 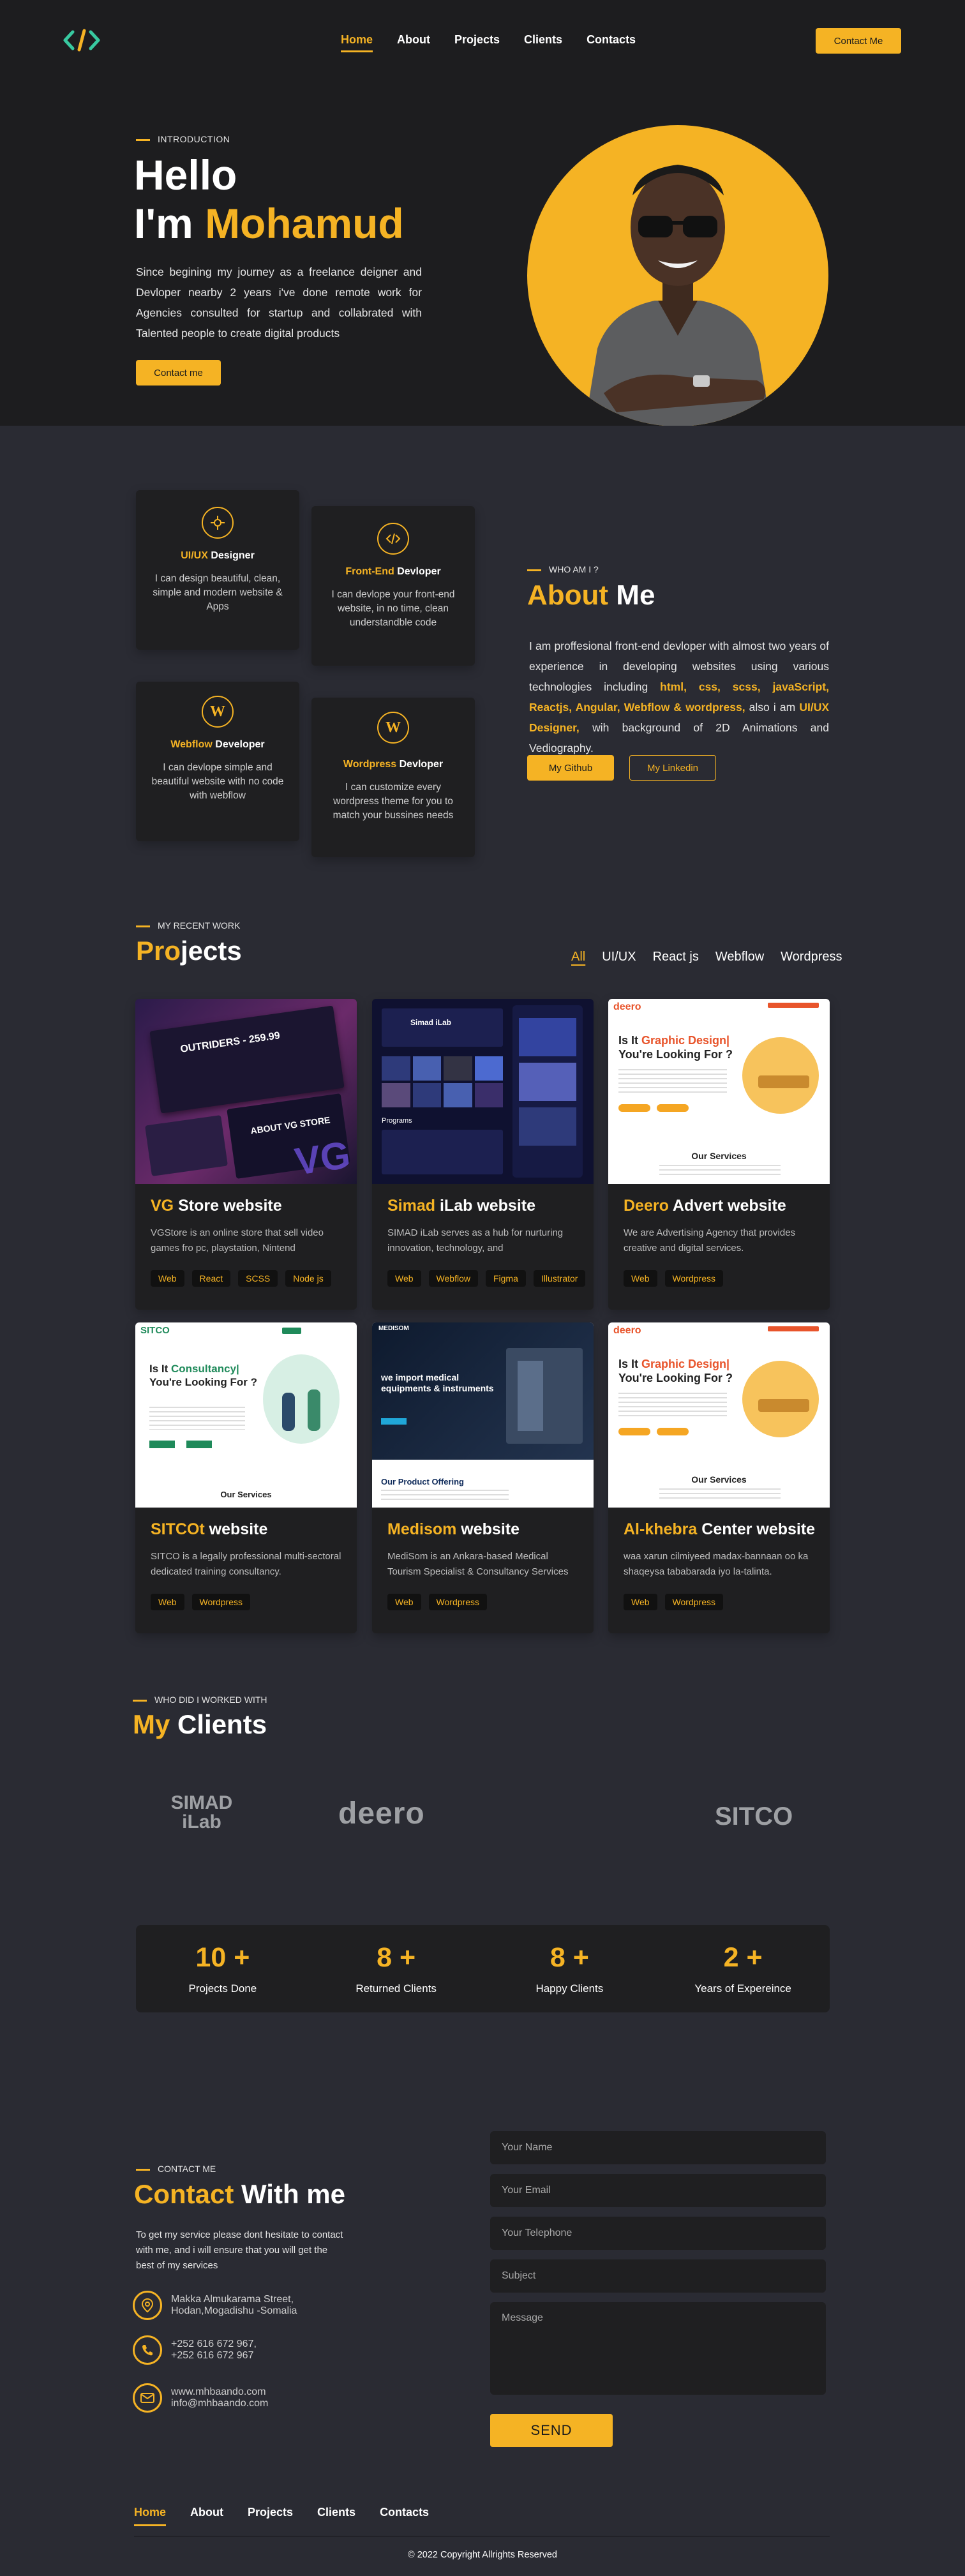 What do you see at coordinates (393, 539) in the screenshot?
I see `code-icon` at bounding box center [393, 539].